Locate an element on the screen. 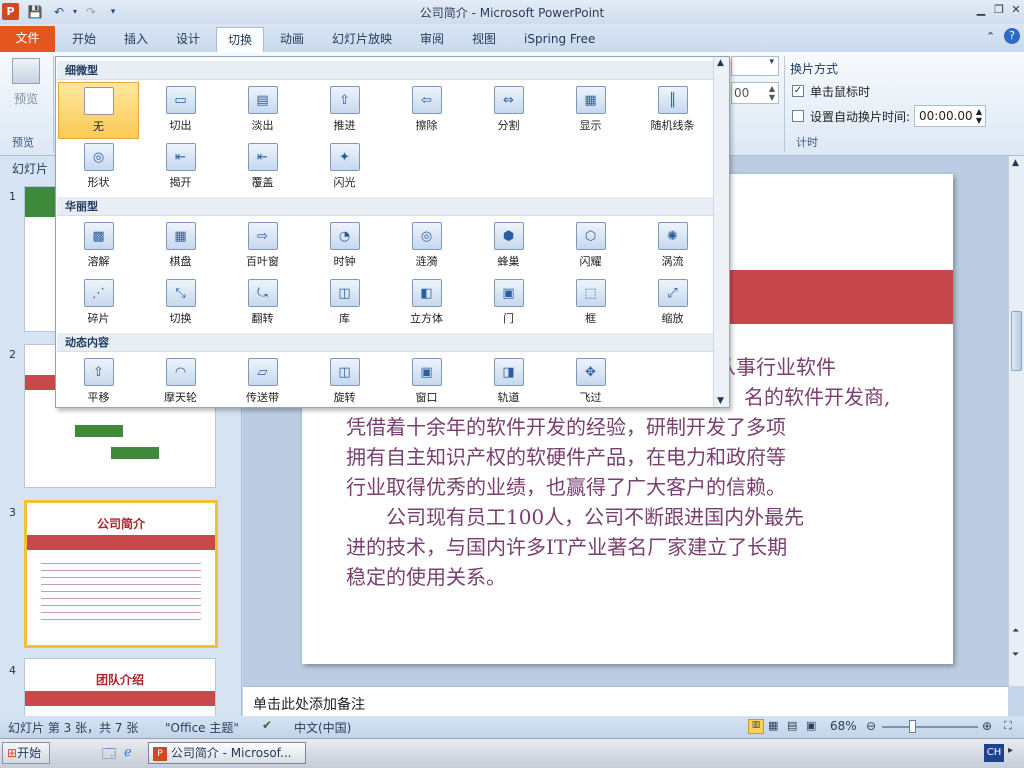  transition-rotate: ◫ 旋转 is located at coordinates (344, 382).